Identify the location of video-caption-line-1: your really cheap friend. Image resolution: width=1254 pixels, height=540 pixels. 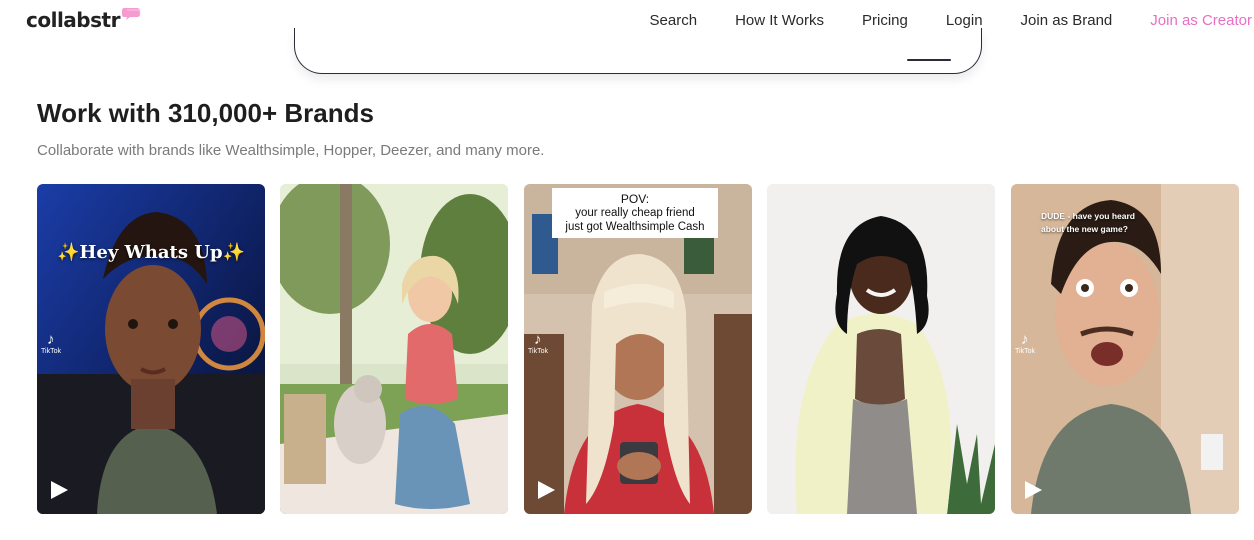
(635, 213).